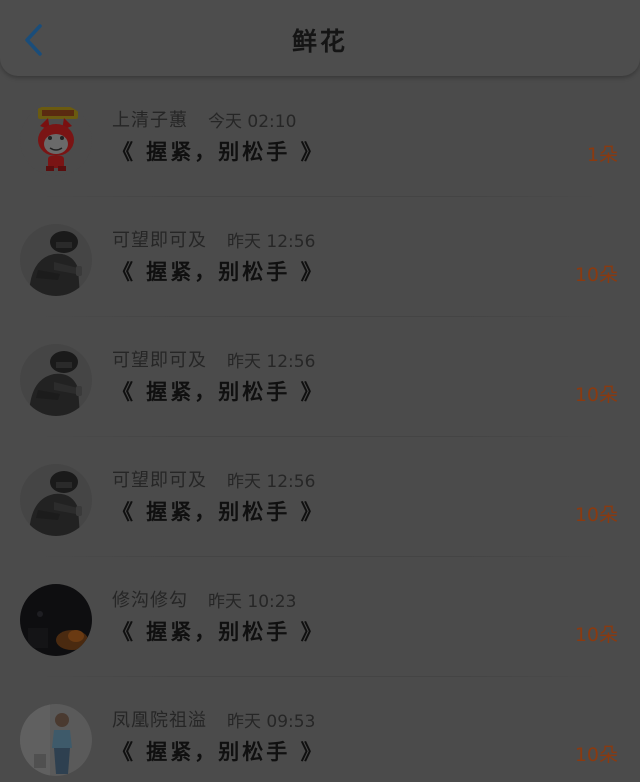 The width and height of the screenshot is (640, 782). I want to click on top-bar: 鲜花, so click(320, 38).